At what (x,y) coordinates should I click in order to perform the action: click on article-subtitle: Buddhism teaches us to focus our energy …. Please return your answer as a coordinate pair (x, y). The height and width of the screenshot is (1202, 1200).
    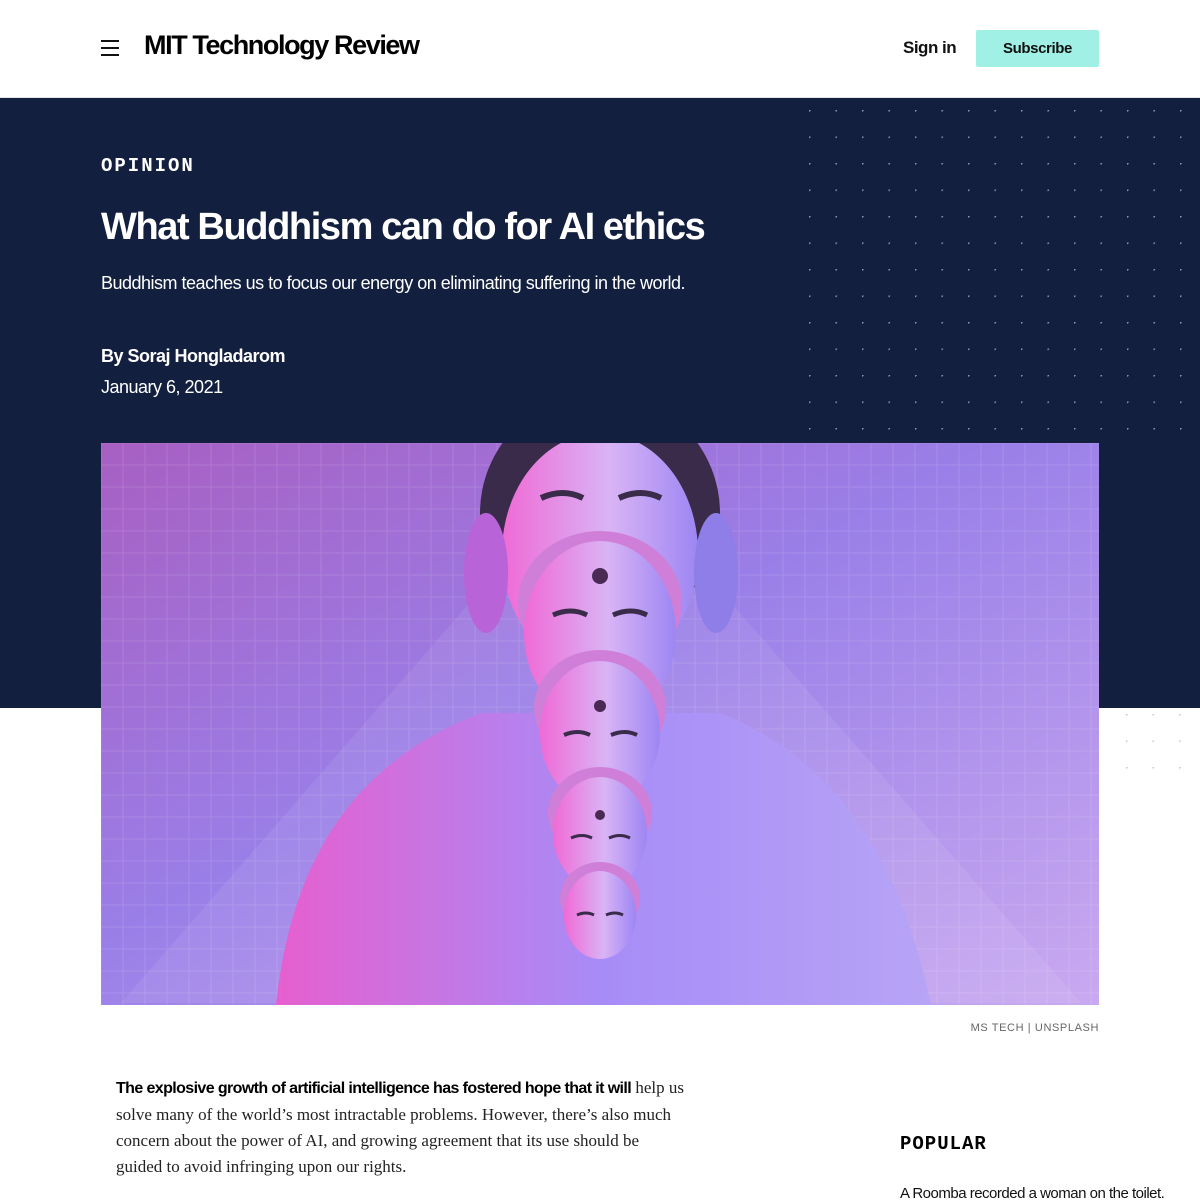
    Looking at the image, I should click on (393, 283).